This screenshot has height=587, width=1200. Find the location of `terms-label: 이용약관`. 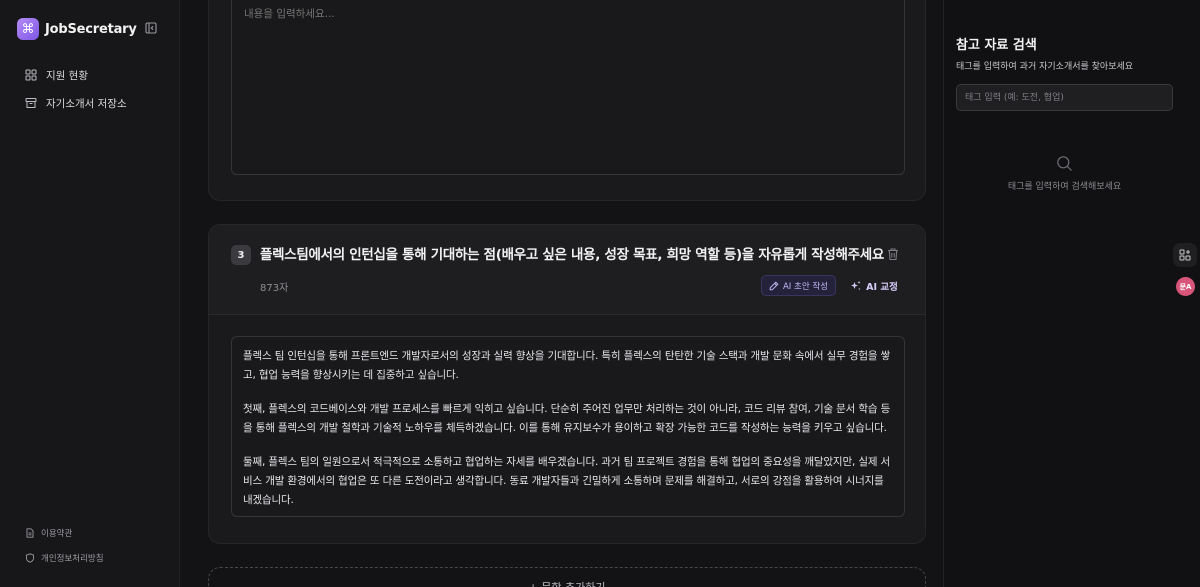

terms-label: 이용약관 is located at coordinates (57, 534).